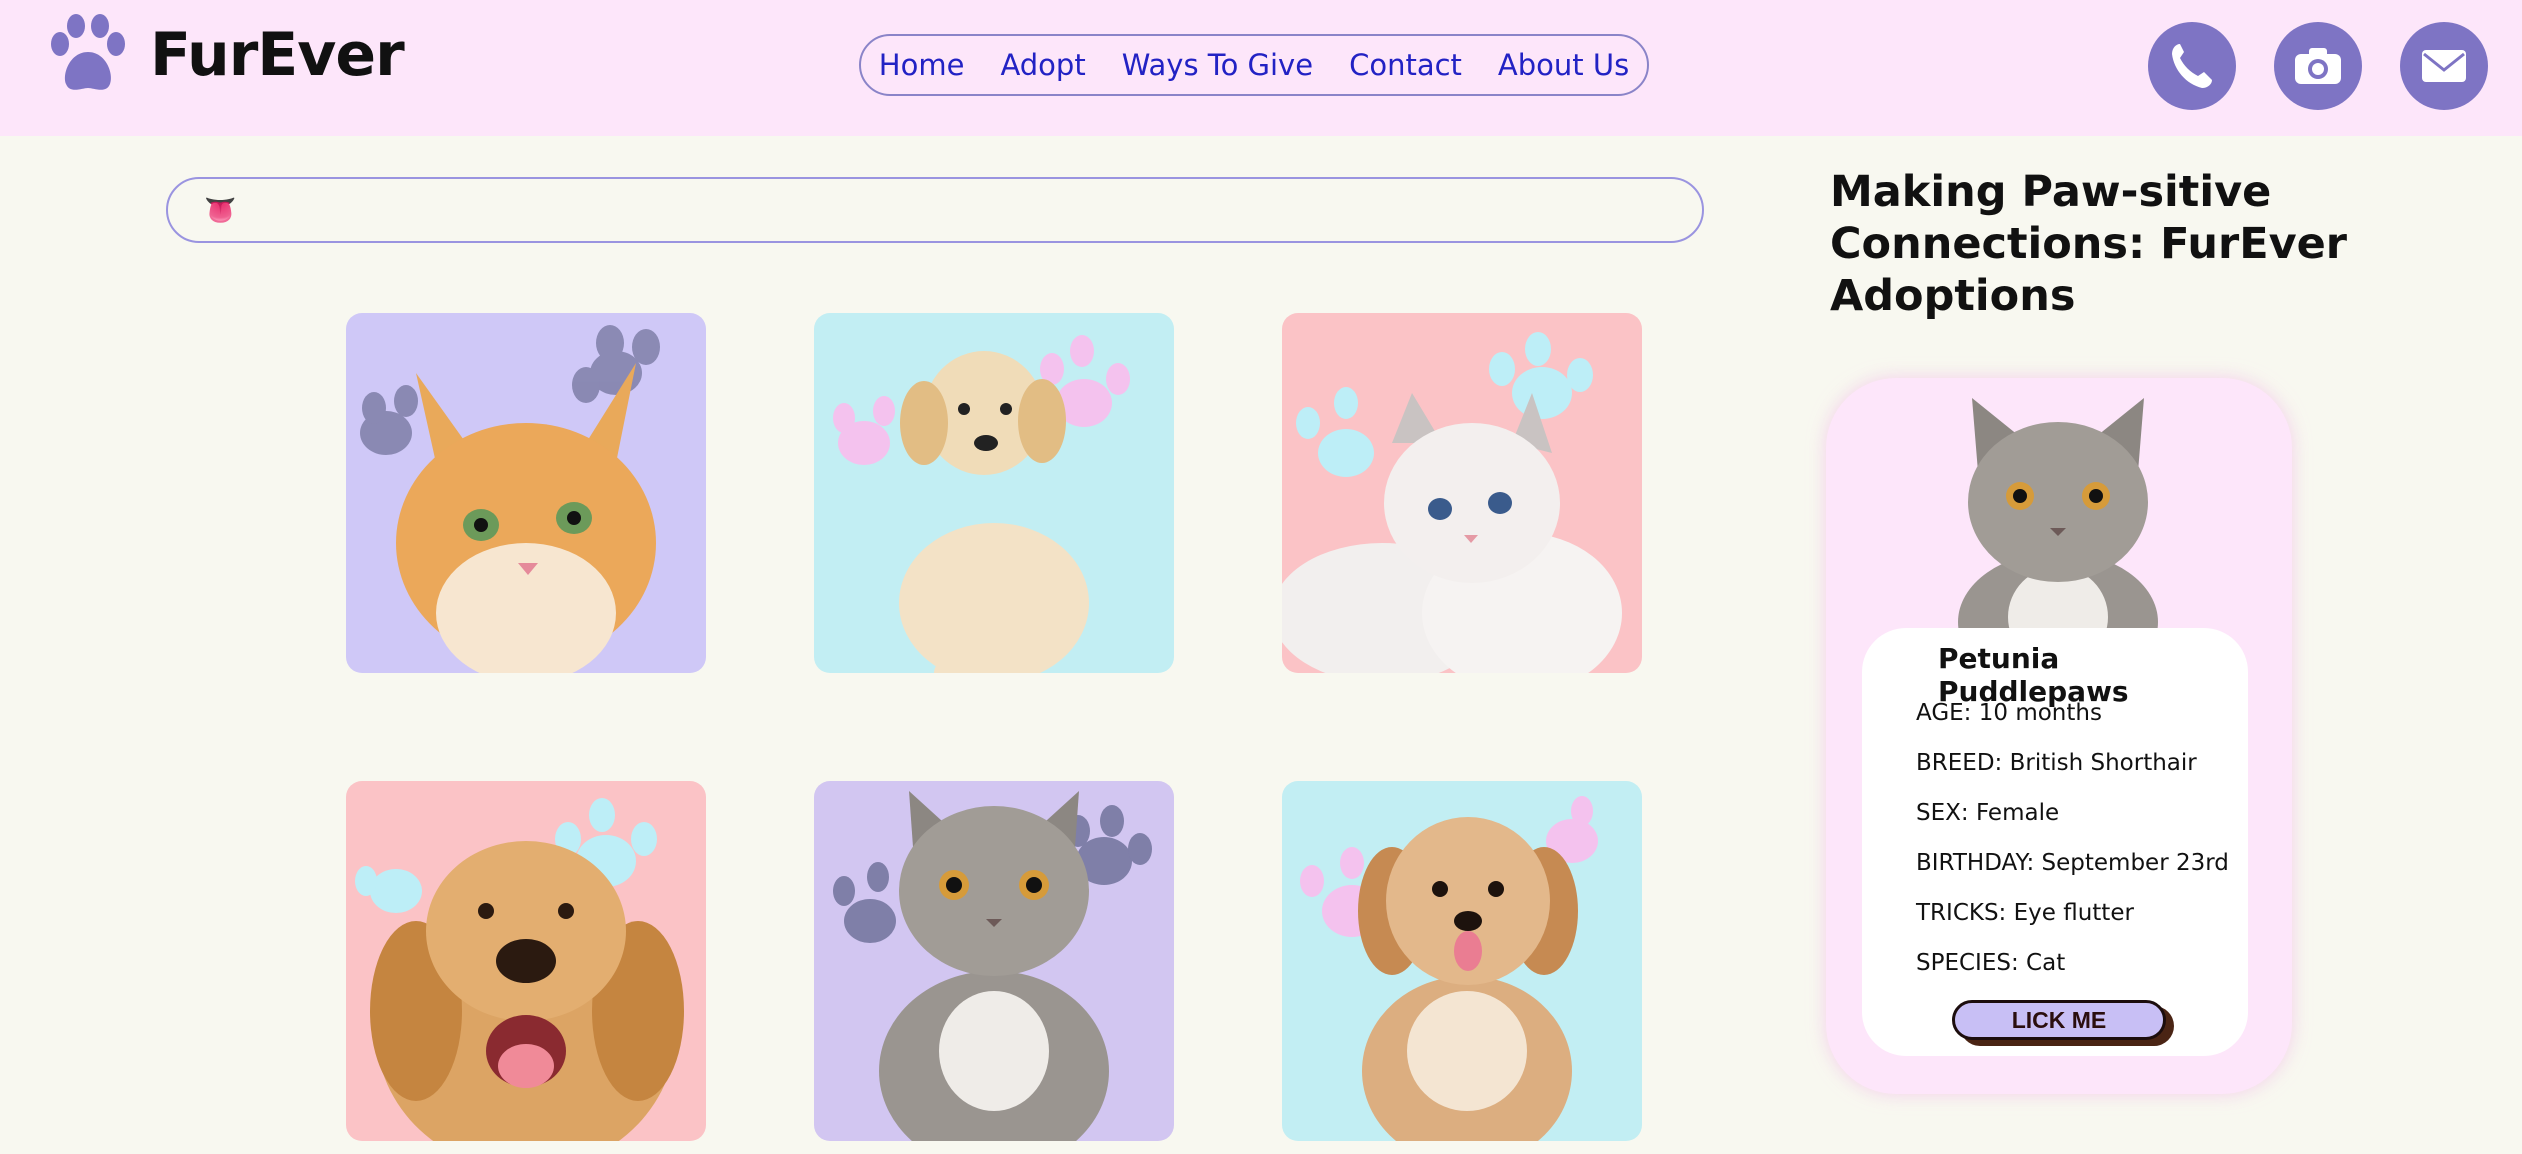 The width and height of the screenshot is (2522, 1154). I want to click on phone-icon, so click(2192, 66).